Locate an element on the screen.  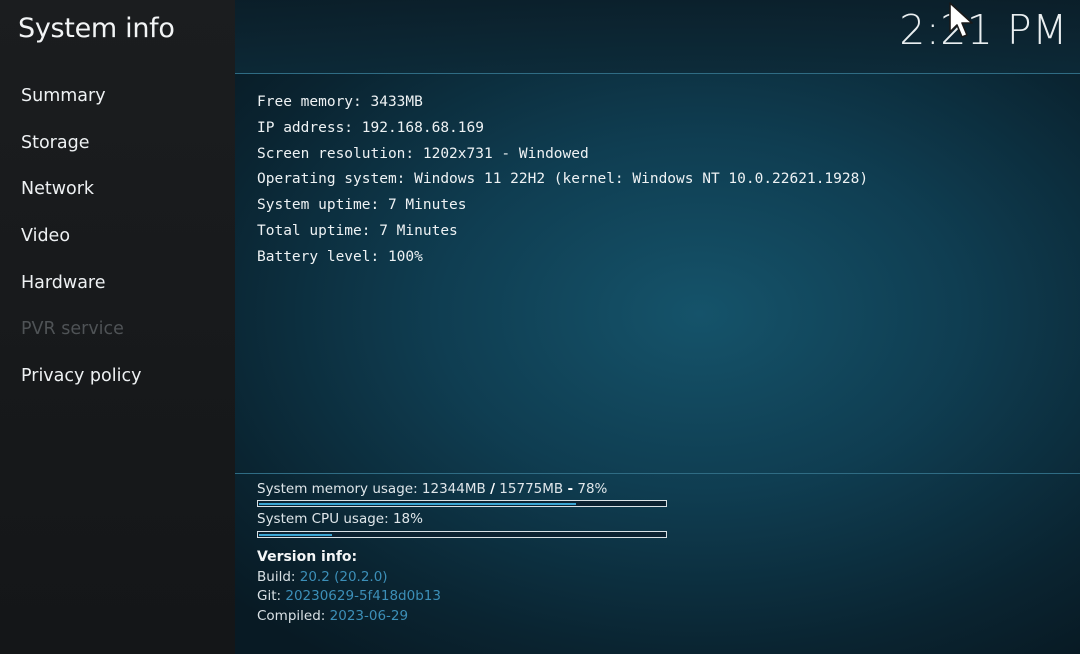
version-compiled-row: Compiled: 2023-06-29 is located at coordinates (349, 617).